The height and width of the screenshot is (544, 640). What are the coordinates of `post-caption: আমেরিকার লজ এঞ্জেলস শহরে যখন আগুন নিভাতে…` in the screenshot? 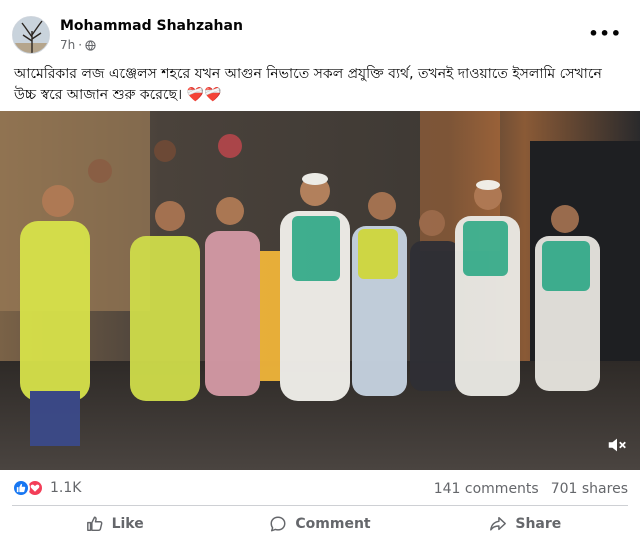 It's located at (320, 85).